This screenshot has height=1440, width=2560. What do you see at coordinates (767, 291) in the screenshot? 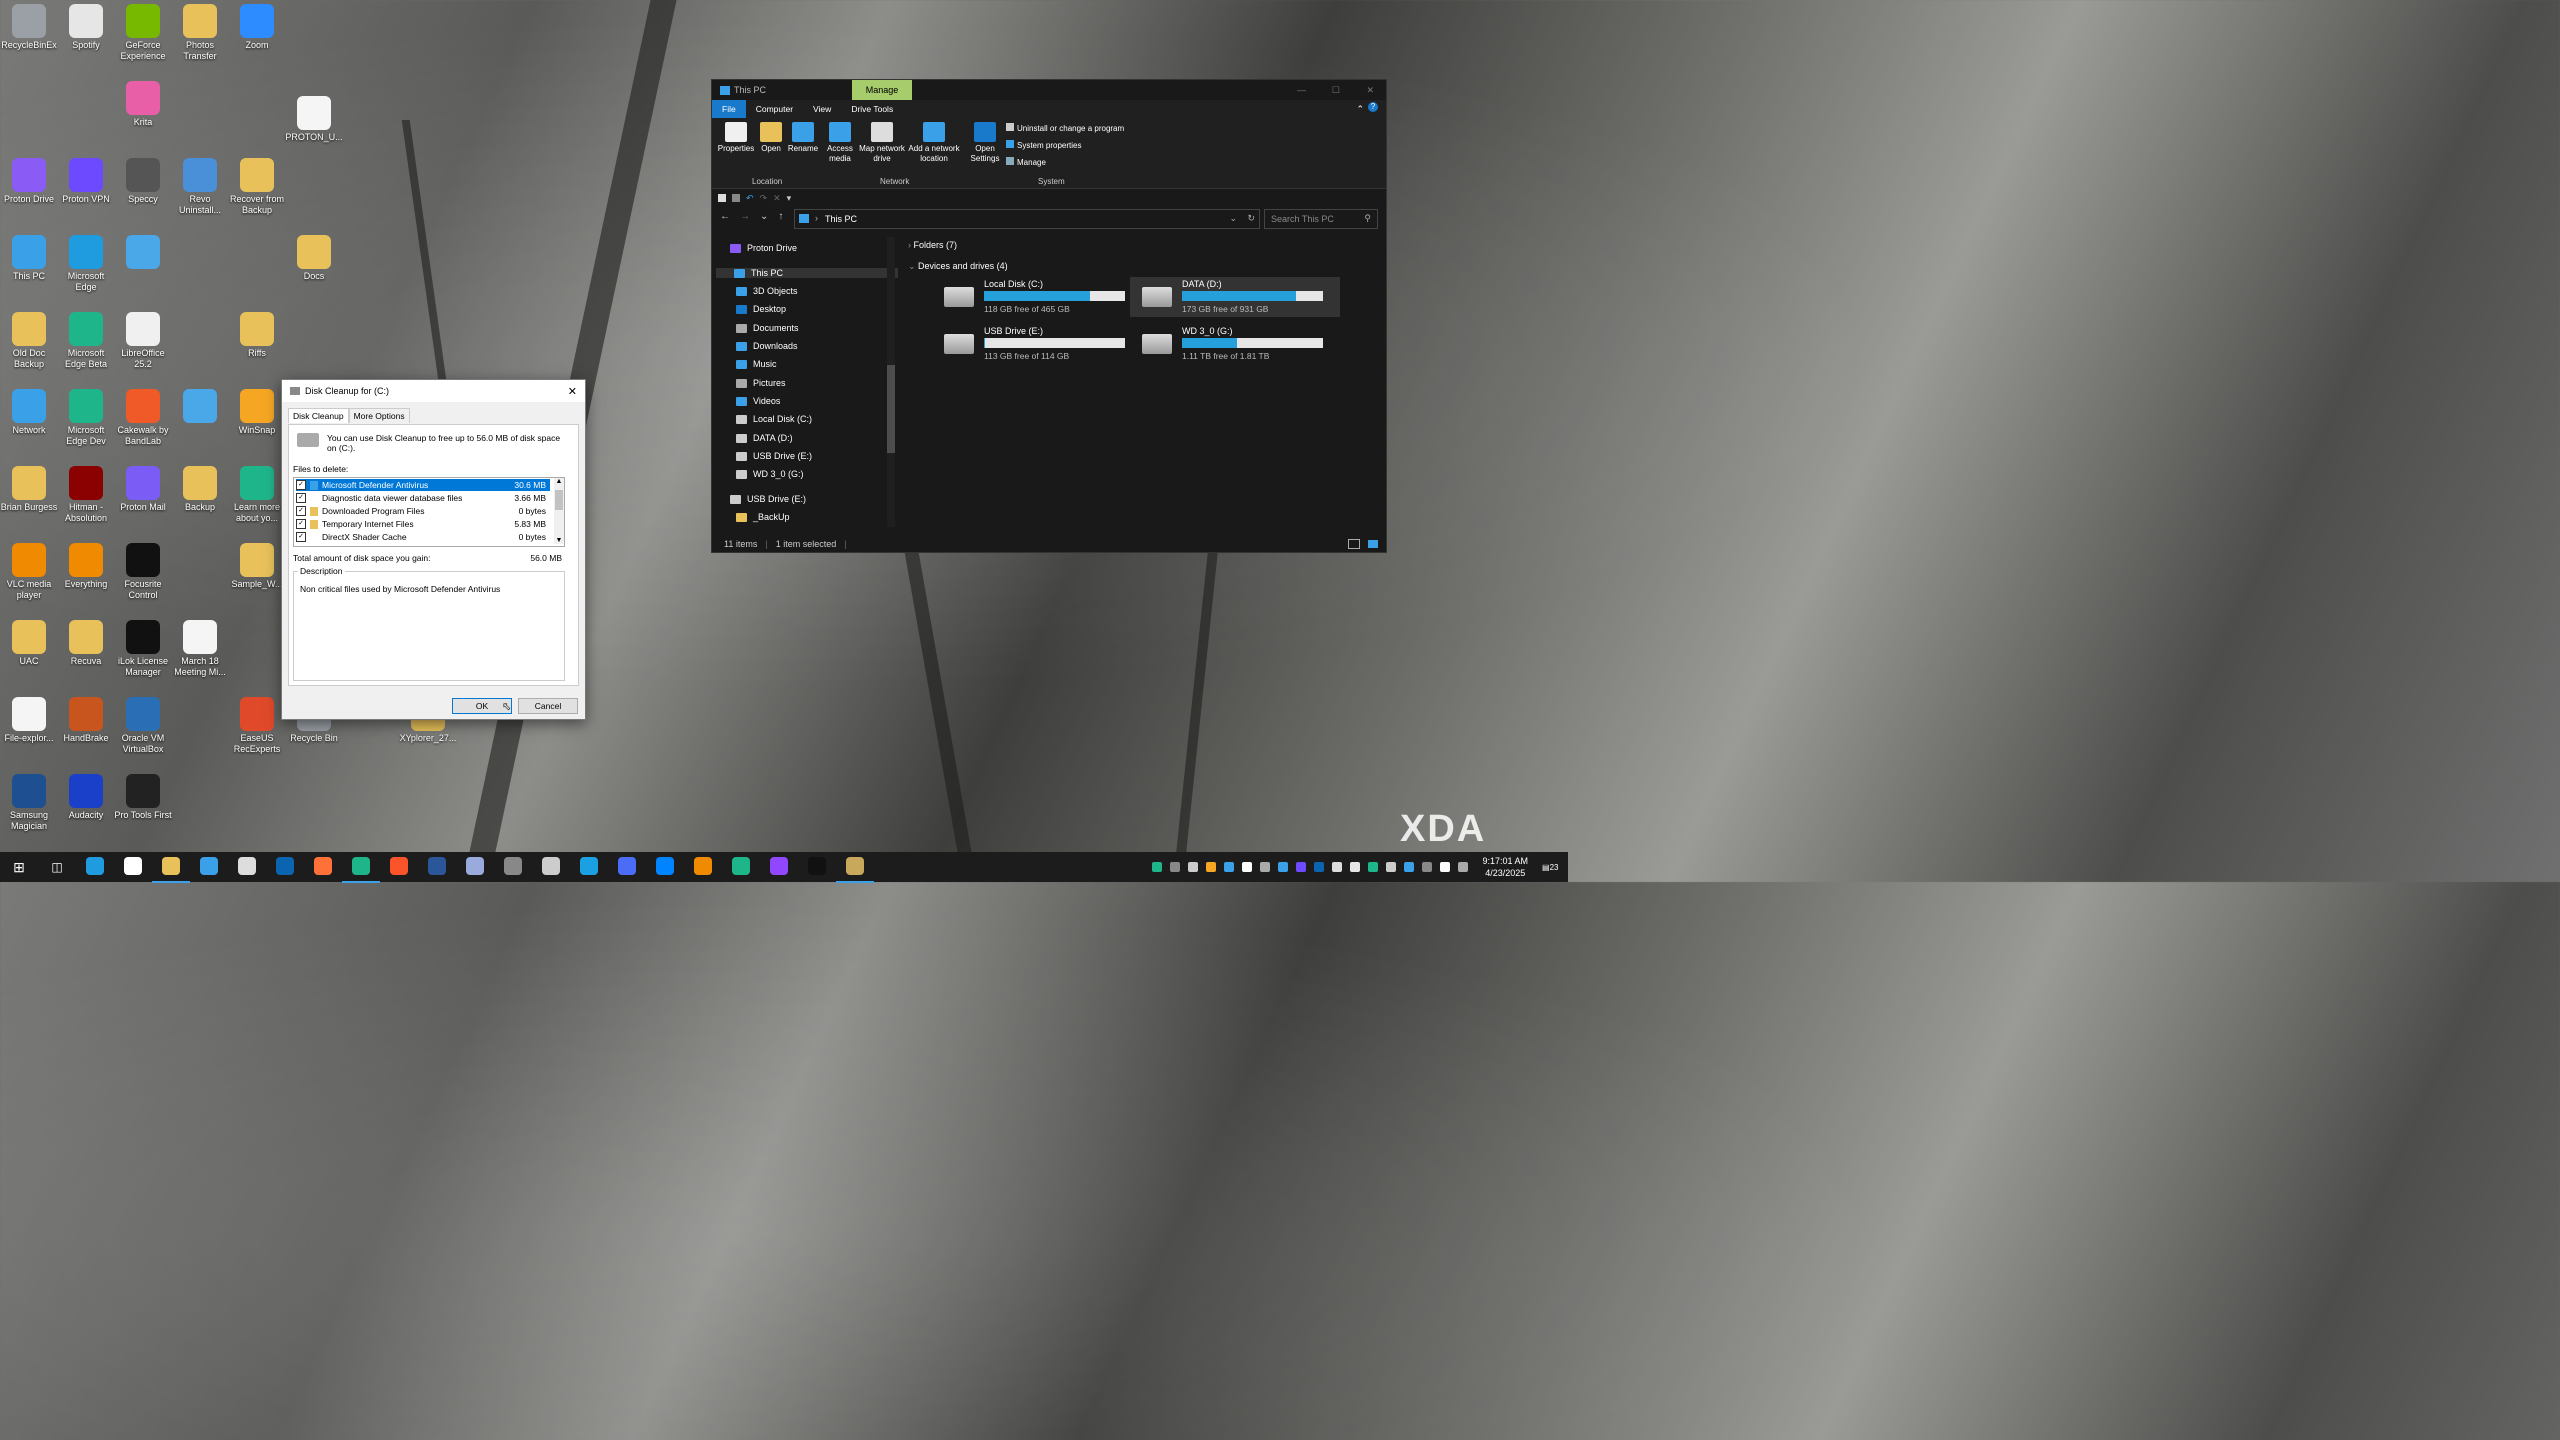
I see `nav-item: 3D Objects` at bounding box center [767, 291].